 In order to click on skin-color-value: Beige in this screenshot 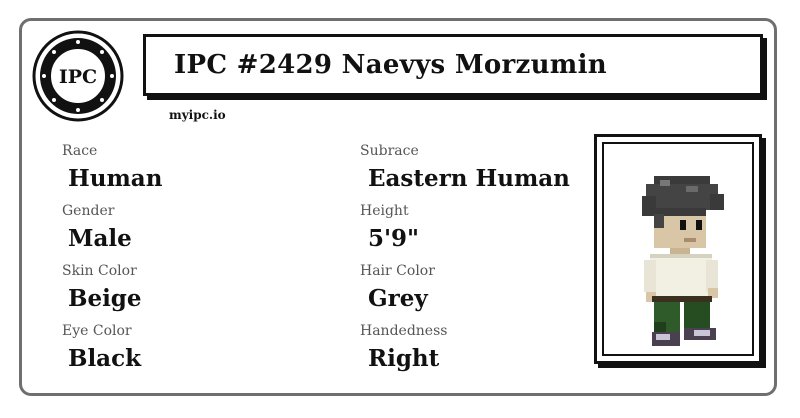, I will do `click(105, 298)`.